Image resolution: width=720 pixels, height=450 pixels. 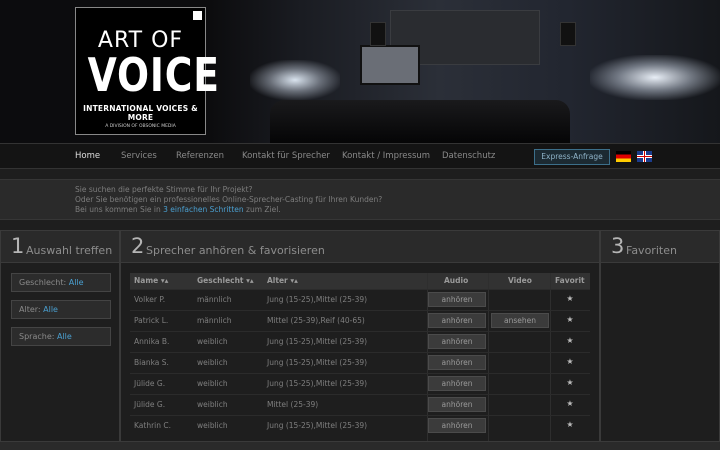 What do you see at coordinates (61, 282) in the screenshot?
I see `filter-gender: Geschlecht: Alle` at bounding box center [61, 282].